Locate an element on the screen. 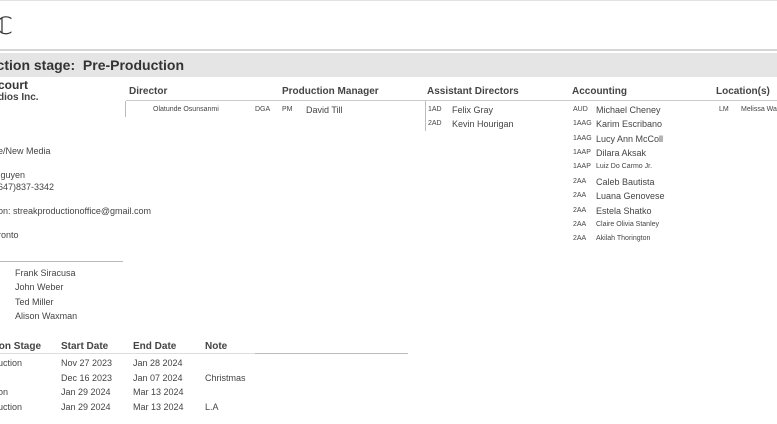 Image resolution: width=777 pixels, height=424 pixels. acct-code: AUD is located at coordinates (580, 109).